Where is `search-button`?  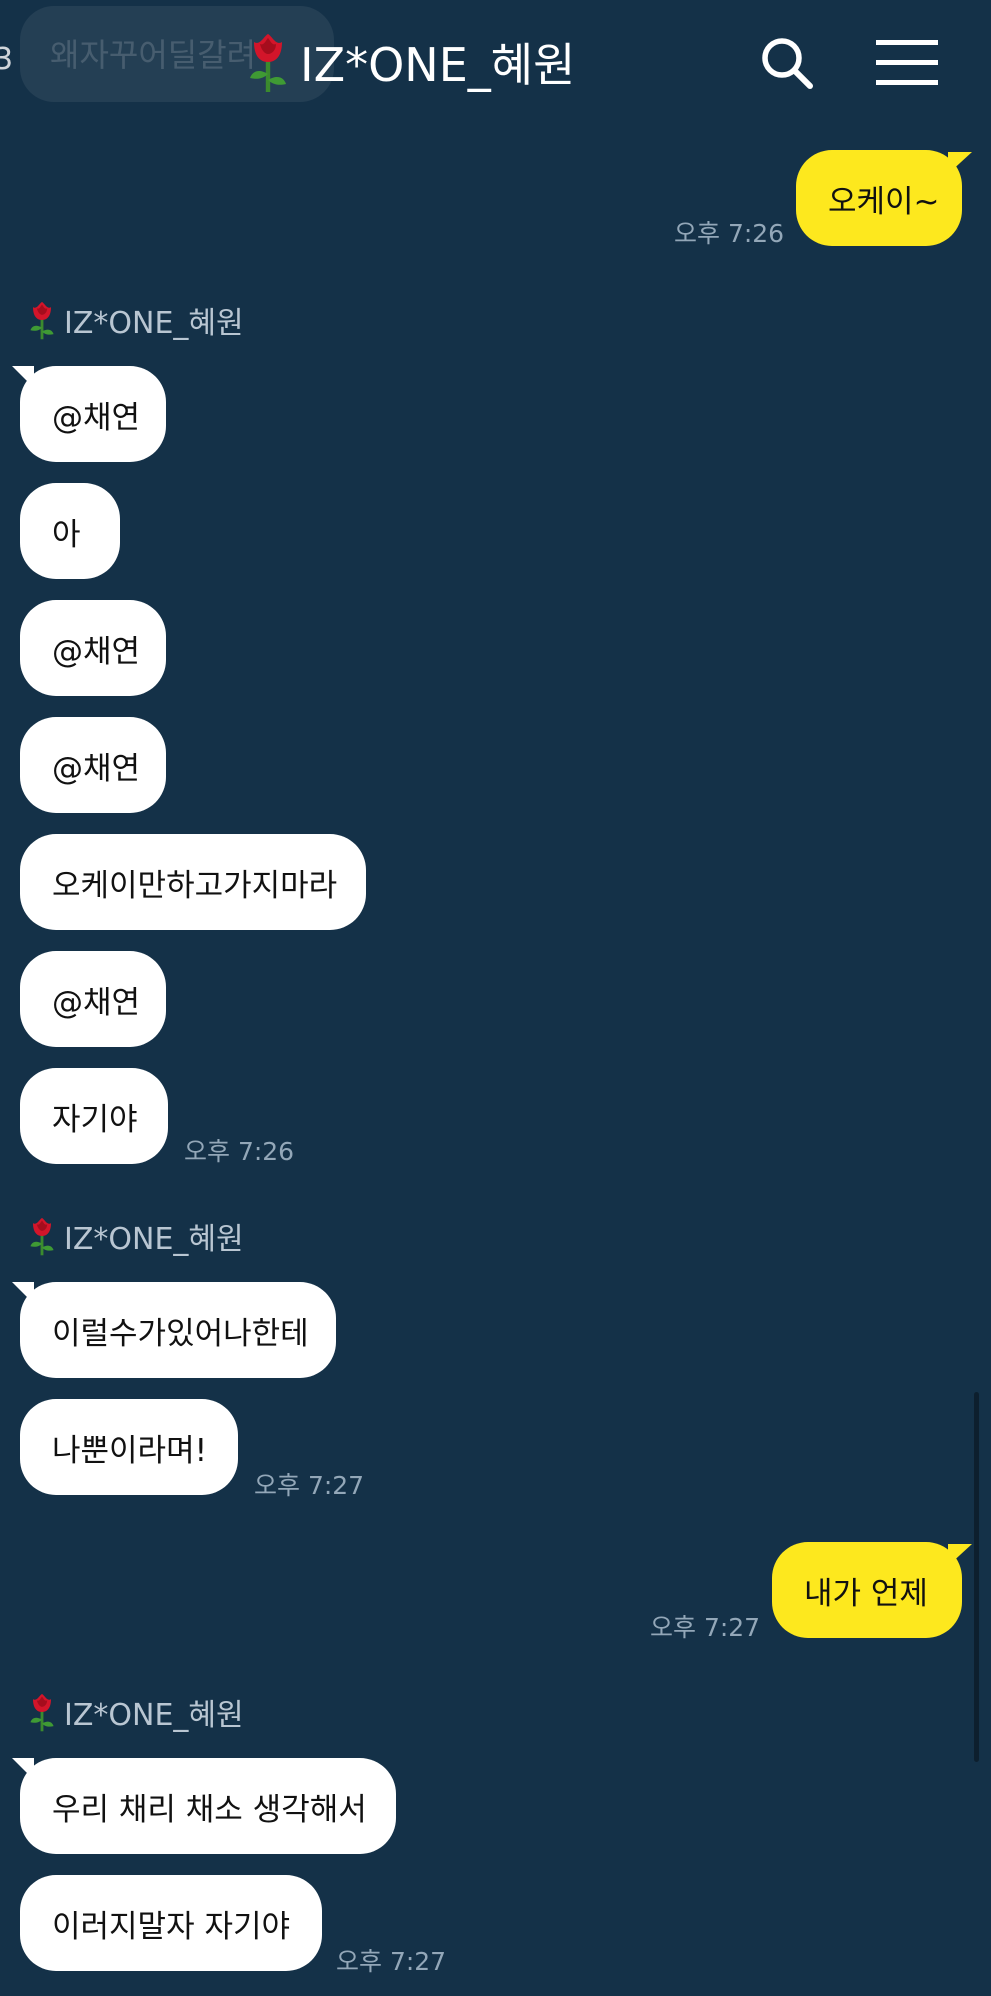
search-button is located at coordinates (787, 63).